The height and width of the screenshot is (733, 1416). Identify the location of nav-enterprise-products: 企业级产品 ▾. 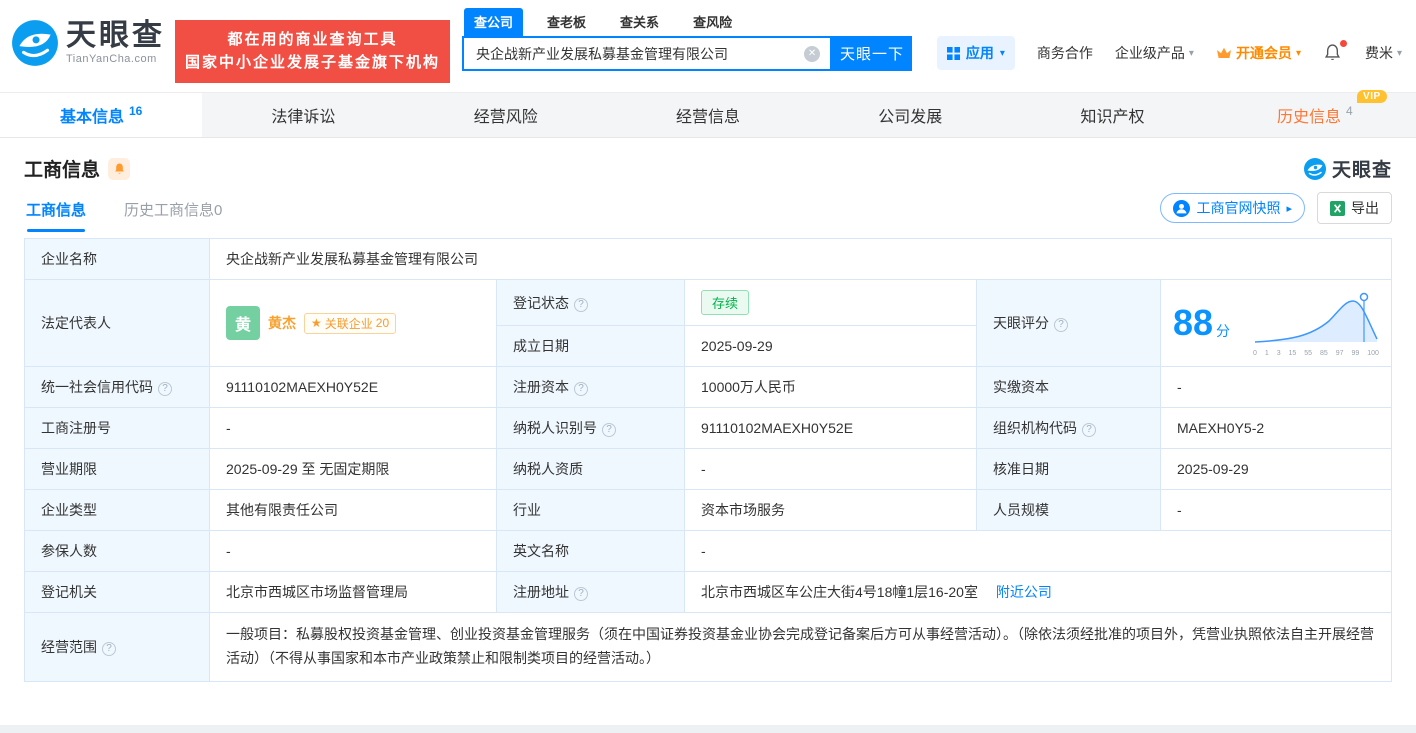
(1154, 53).